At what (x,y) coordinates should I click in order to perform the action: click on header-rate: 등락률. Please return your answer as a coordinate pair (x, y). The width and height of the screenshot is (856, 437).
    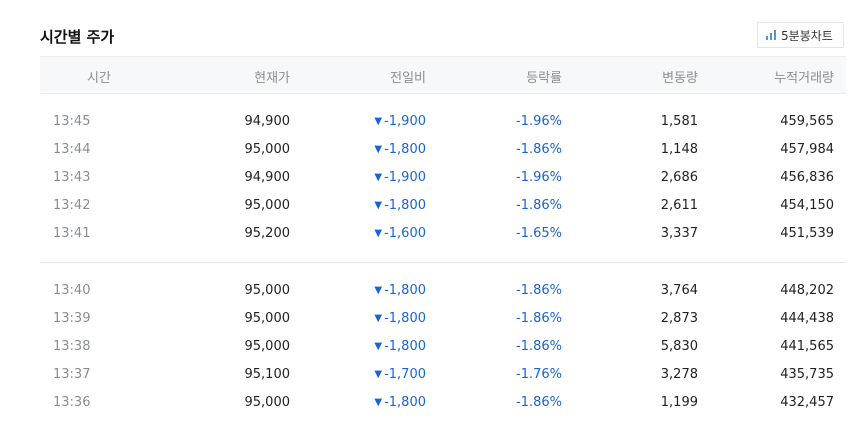
    Looking at the image, I should click on (544, 78).